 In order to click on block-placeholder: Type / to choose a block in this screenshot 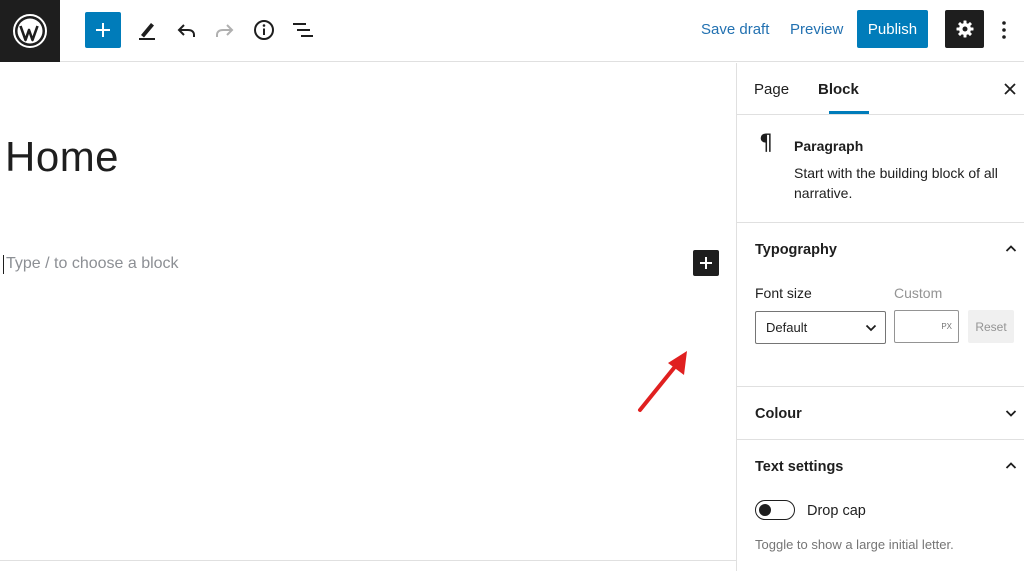, I will do `click(92, 264)`.